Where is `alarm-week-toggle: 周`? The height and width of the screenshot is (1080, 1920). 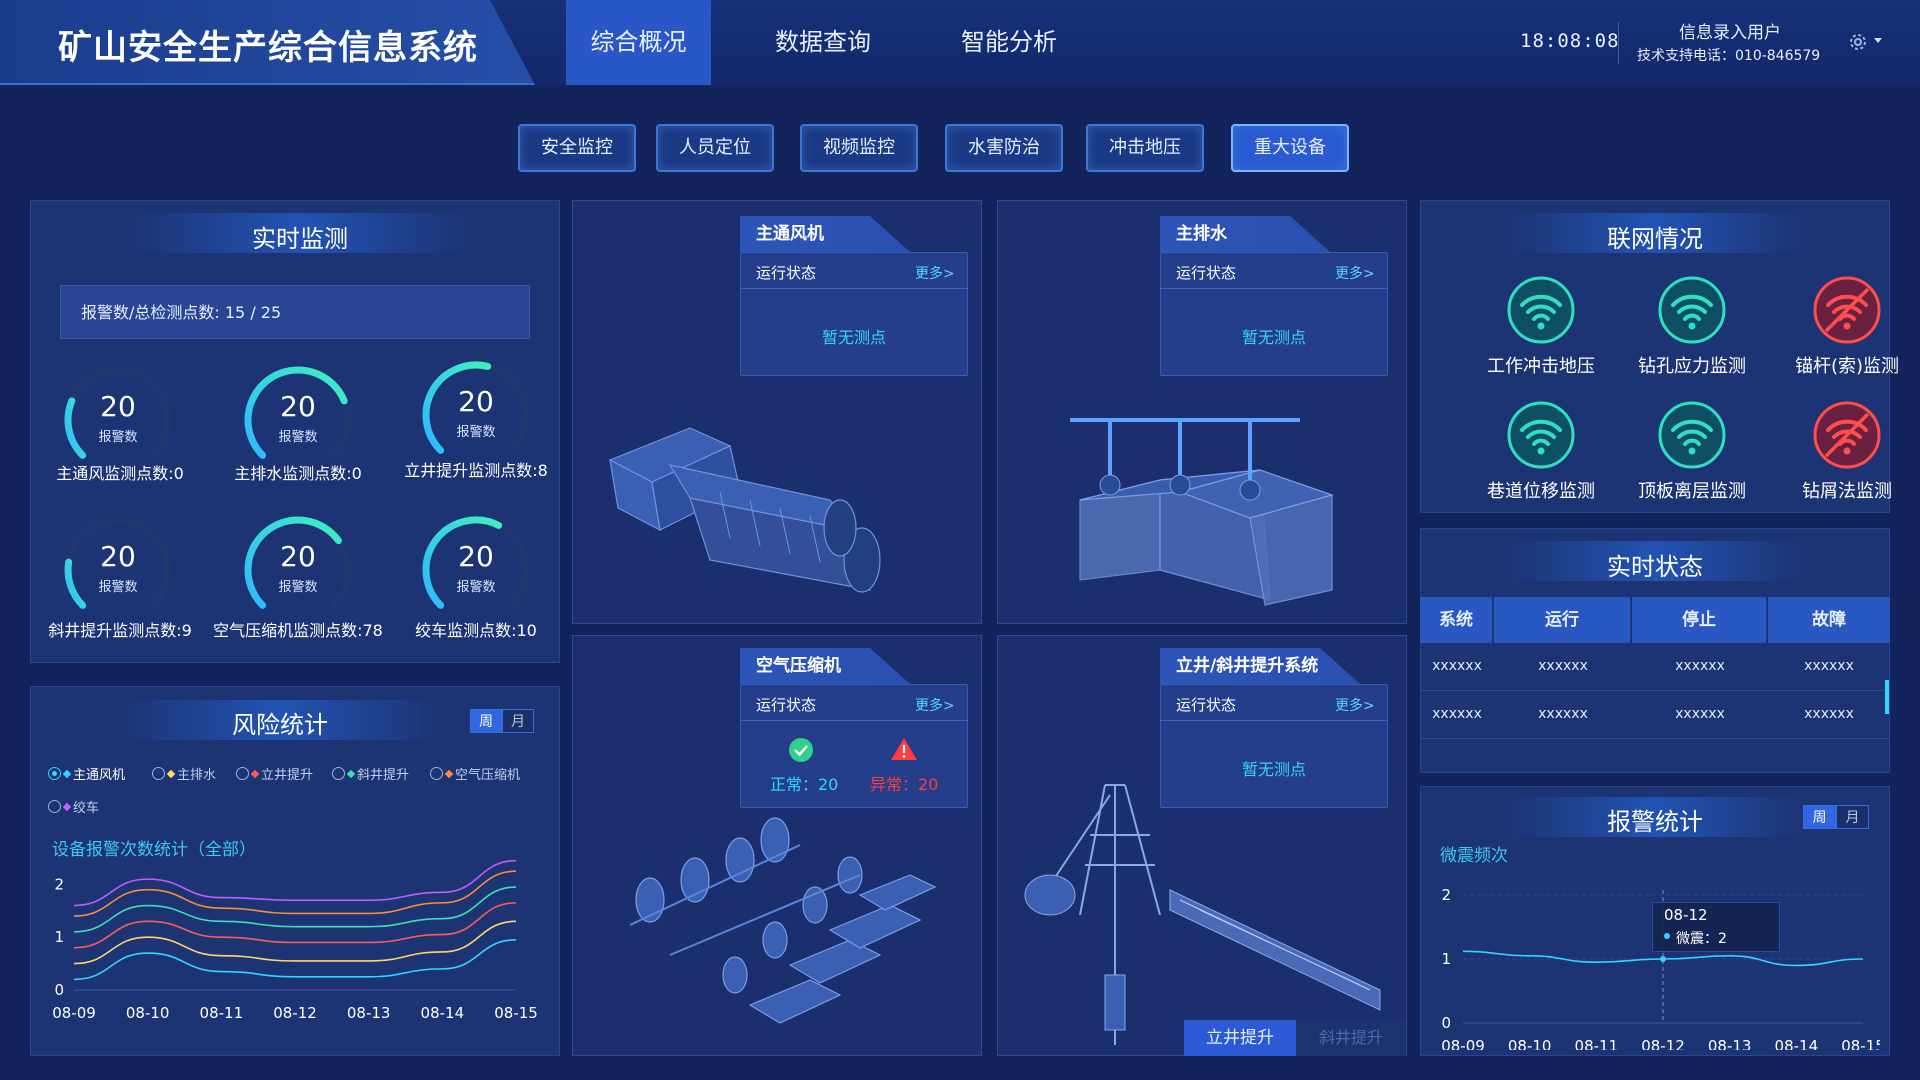 alarm-week-toggle: 周 is located at coordinates (1819, 817).